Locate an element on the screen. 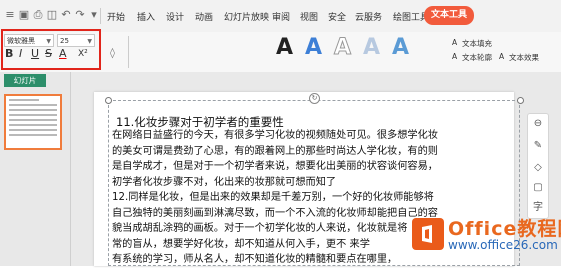 This screenshot has width=561, height=268. redo-icon: ↷ is located at coordinates (80, 15).